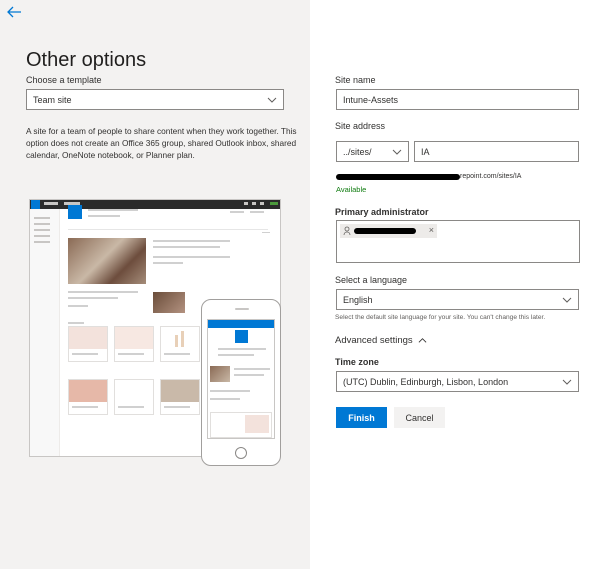  What do you see at coordinates (422, 340) in the screenshot?
I see `chevron-up-icon` at bounding box center [422, 340].